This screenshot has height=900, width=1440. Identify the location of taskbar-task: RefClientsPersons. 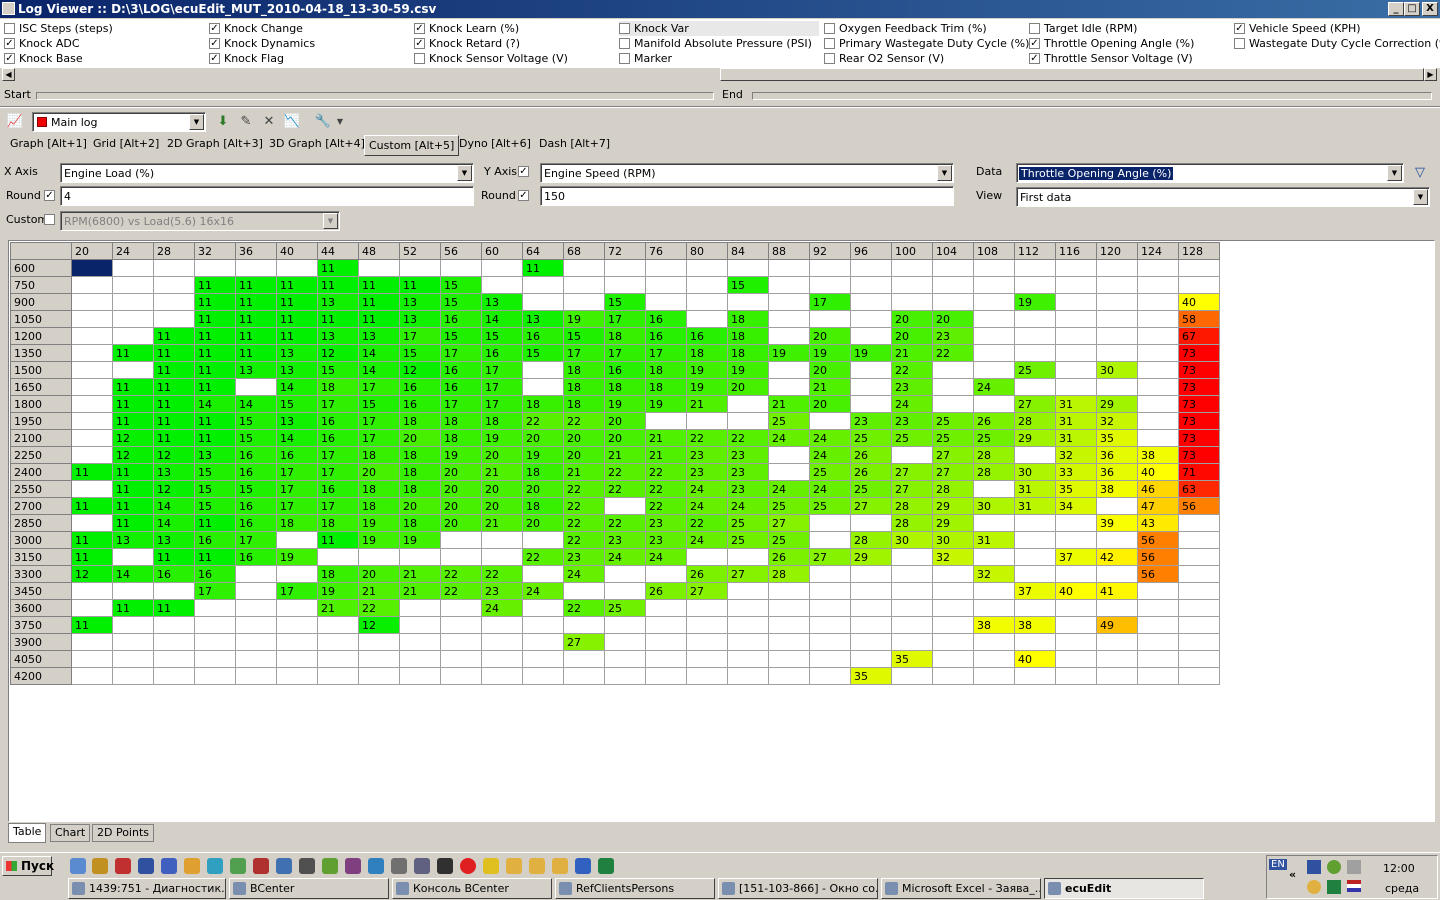
(635, 888).